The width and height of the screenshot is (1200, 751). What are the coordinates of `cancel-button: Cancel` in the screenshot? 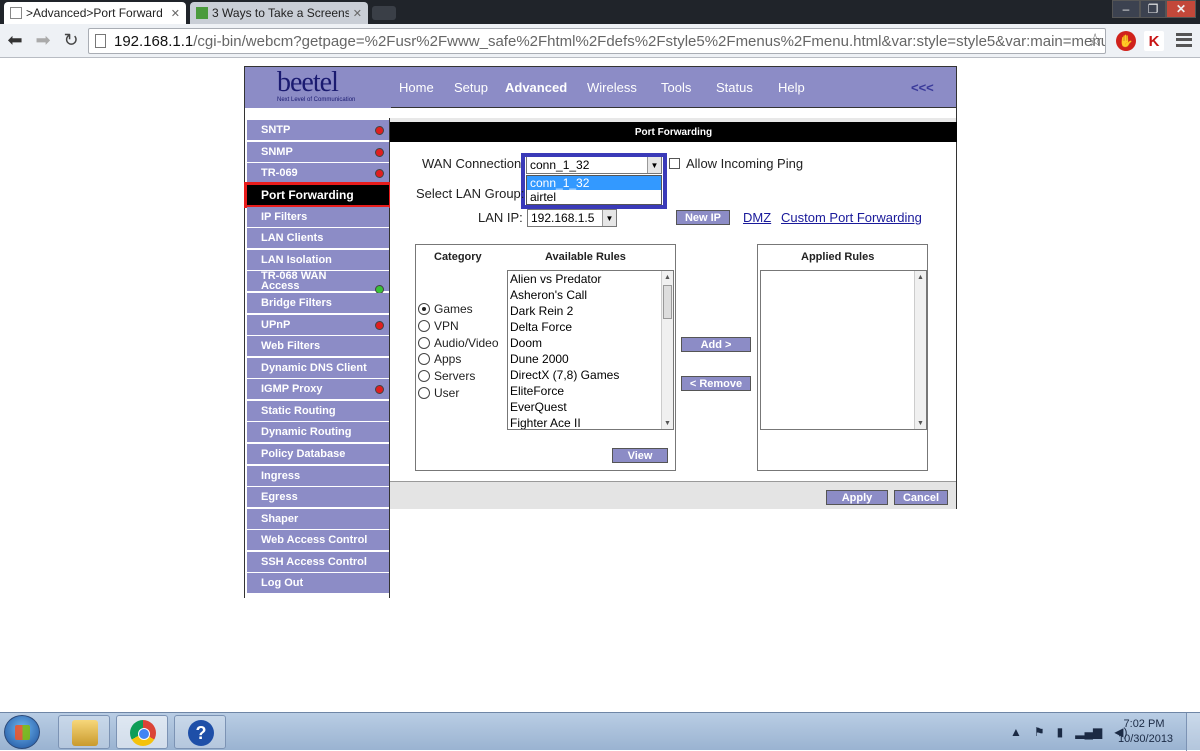 It's located at (921, 497).